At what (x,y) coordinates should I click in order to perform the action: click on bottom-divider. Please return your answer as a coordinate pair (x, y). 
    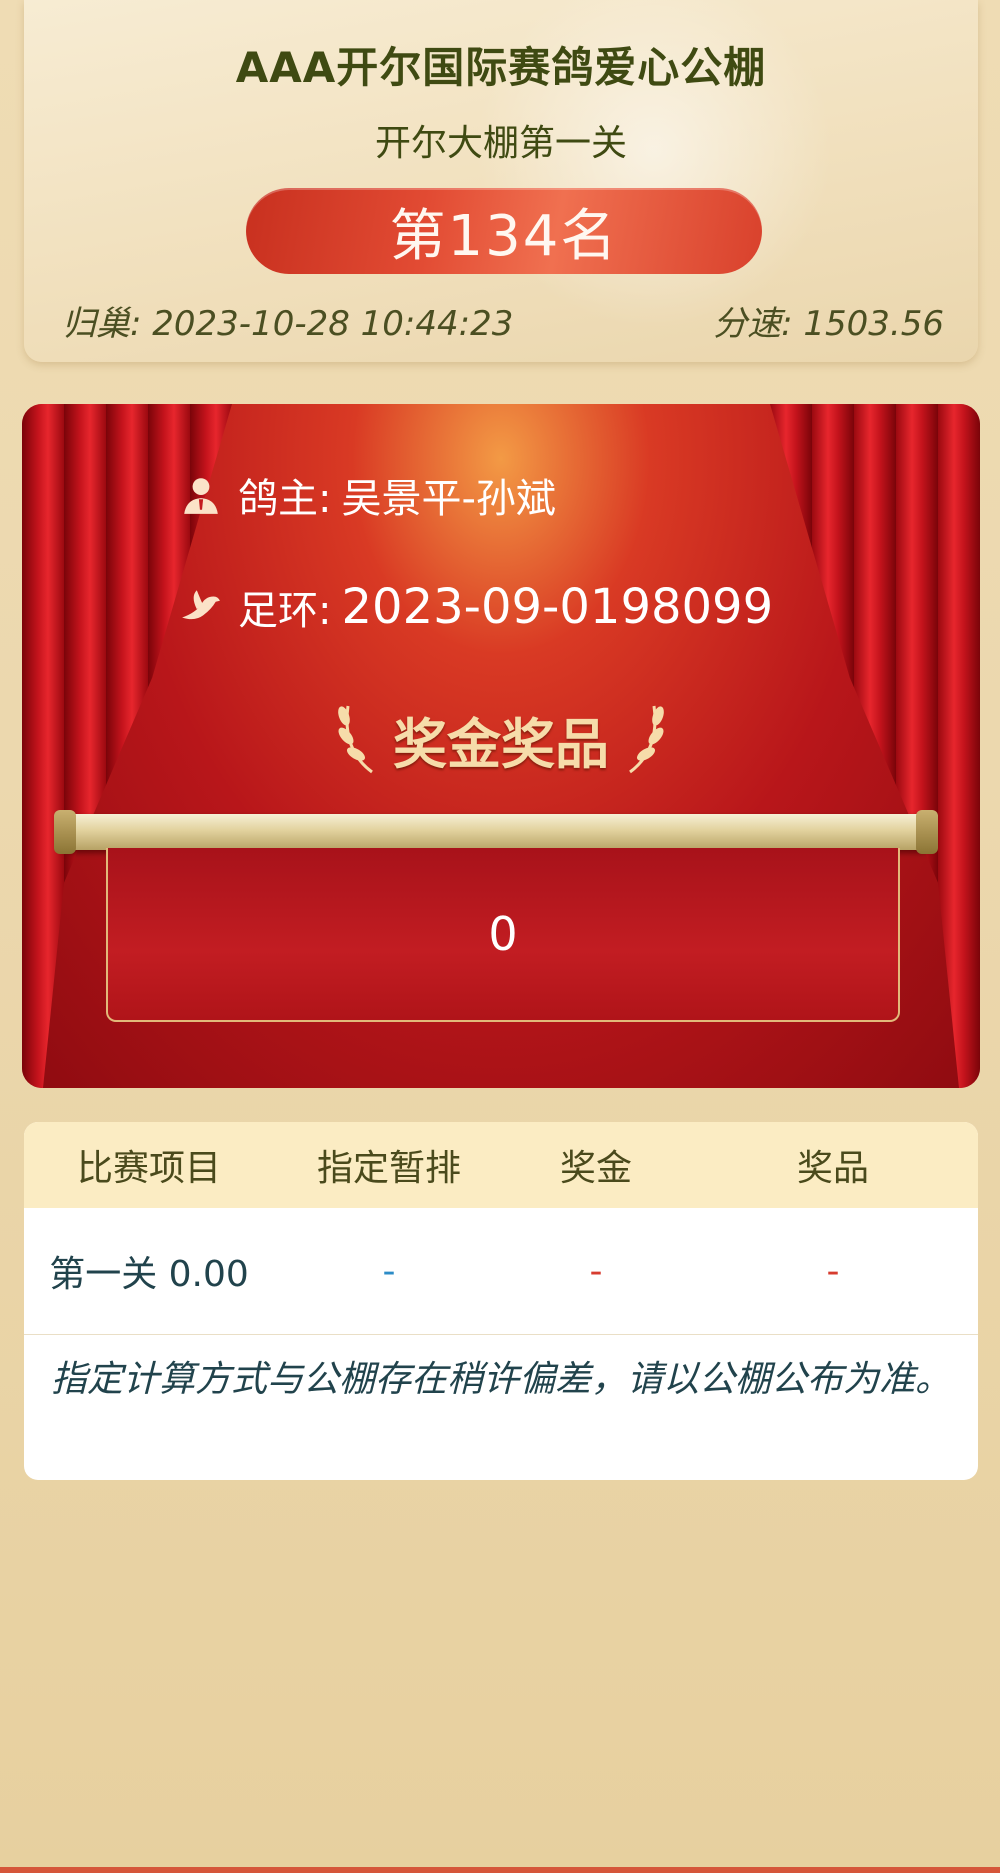
    Looking at the image, I should click on (500, 1870).